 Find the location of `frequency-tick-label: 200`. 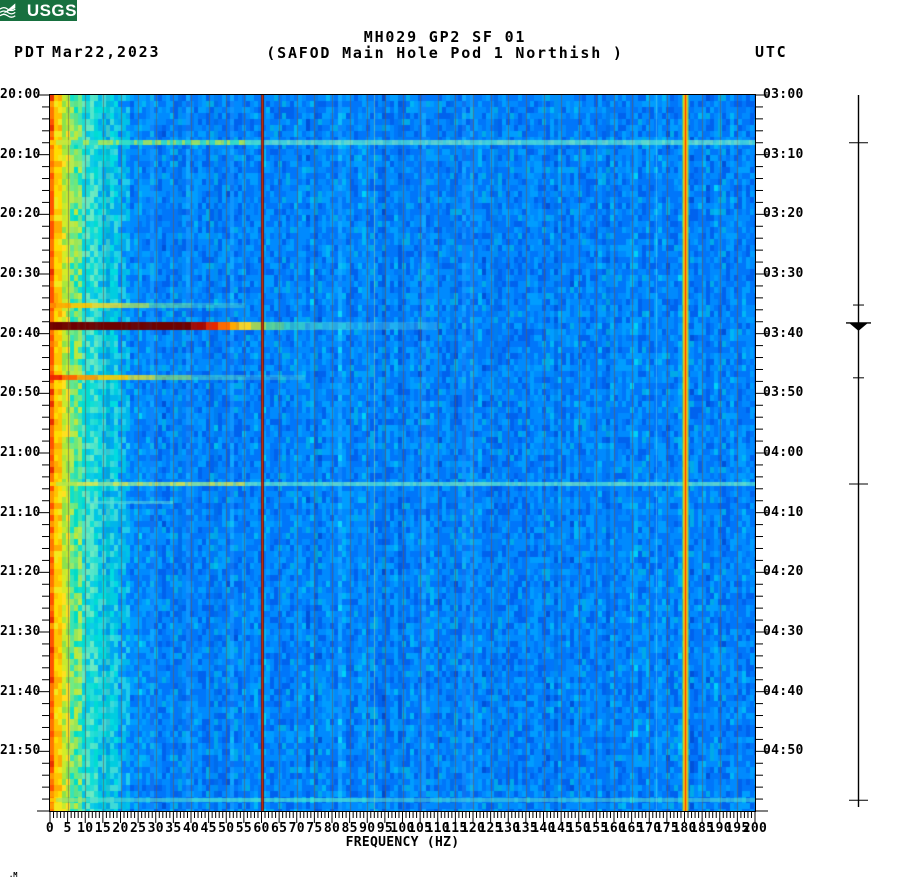

frequency-tick-label: 200 is located at coordinates (755, 828).